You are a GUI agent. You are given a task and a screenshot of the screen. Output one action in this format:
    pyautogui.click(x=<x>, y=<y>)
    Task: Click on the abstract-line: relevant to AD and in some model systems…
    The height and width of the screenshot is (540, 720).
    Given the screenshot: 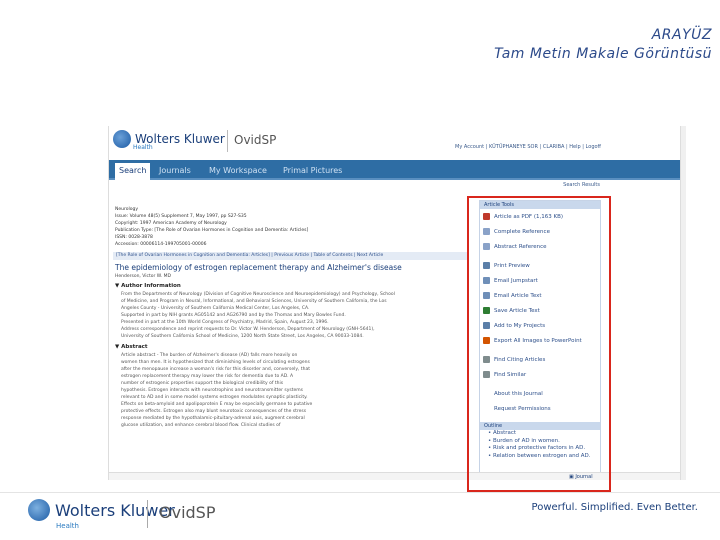 What is the action you would take?
    pyautogui.click(x=214, y=397)
    